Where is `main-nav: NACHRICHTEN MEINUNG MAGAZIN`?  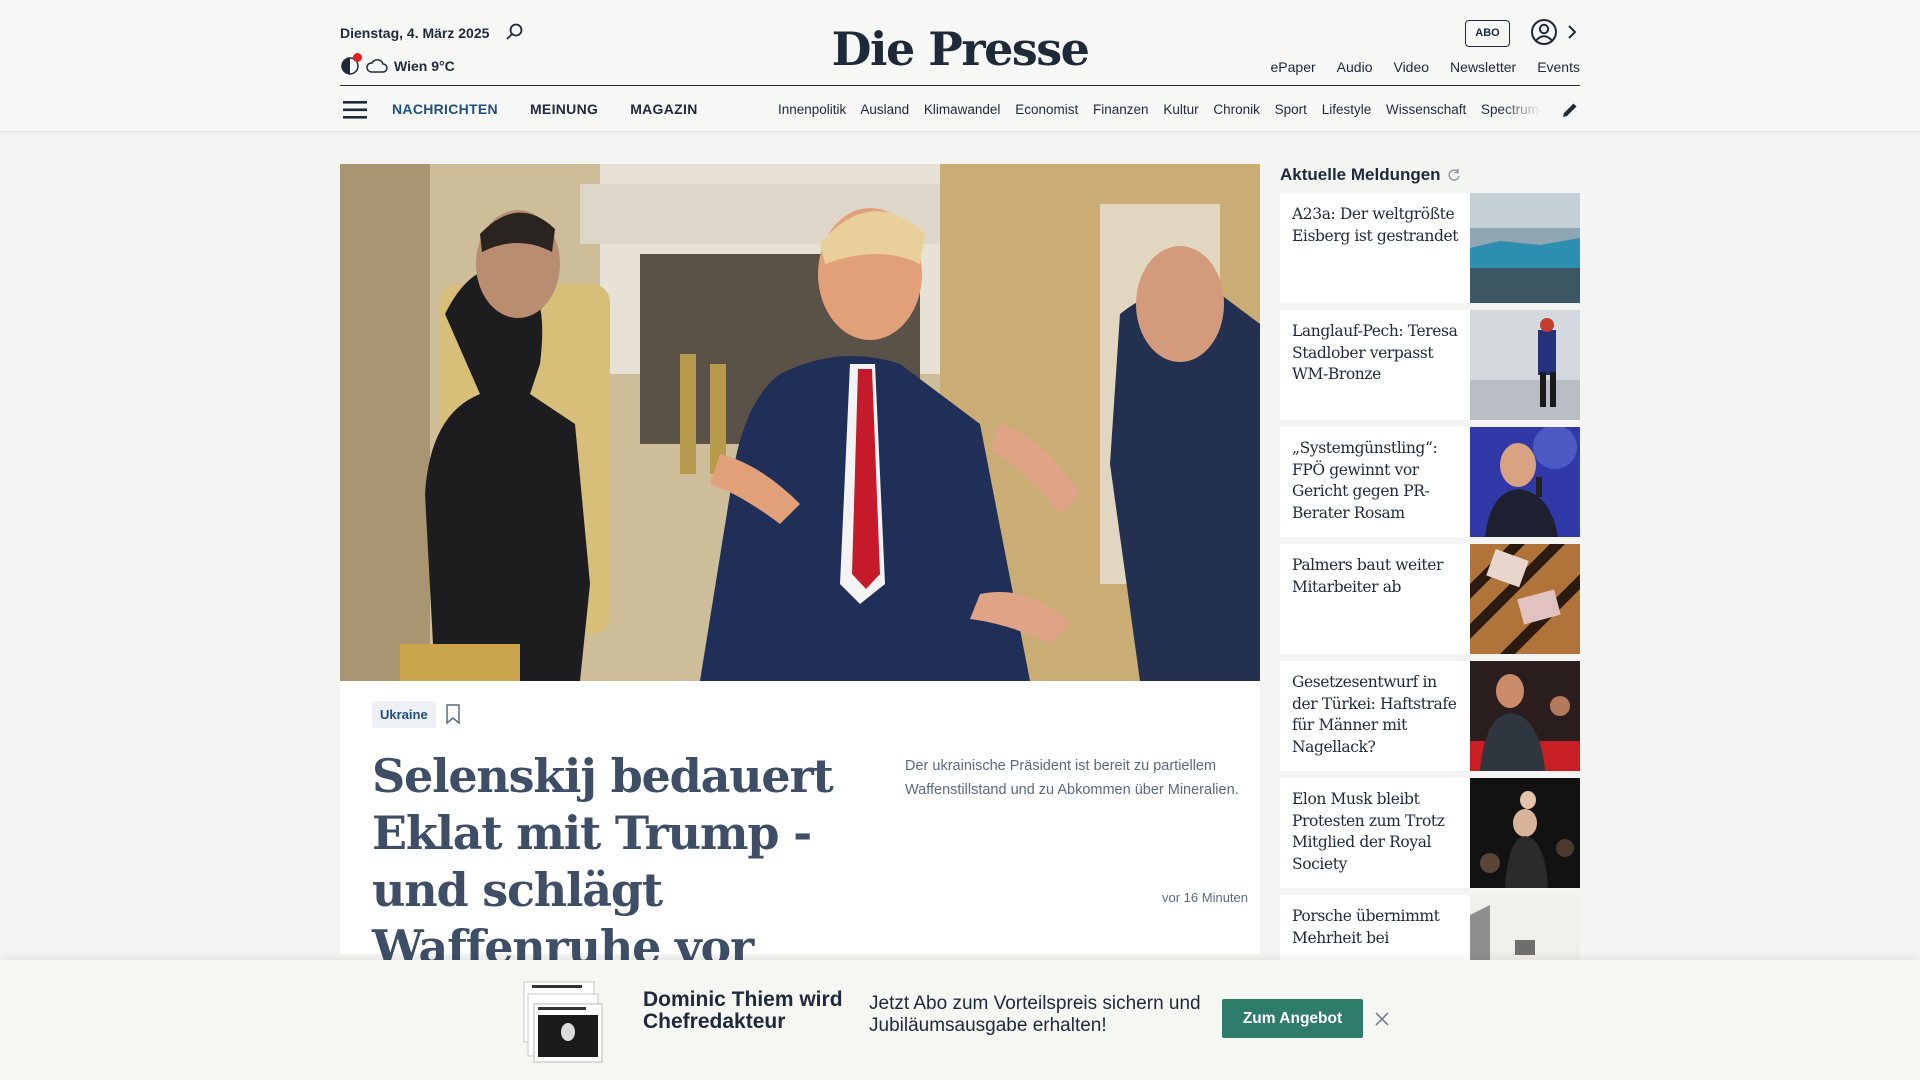 main-nav: NACHRICHTEN MEINUNG MAGAZIN is located at coordinates (545, 109).